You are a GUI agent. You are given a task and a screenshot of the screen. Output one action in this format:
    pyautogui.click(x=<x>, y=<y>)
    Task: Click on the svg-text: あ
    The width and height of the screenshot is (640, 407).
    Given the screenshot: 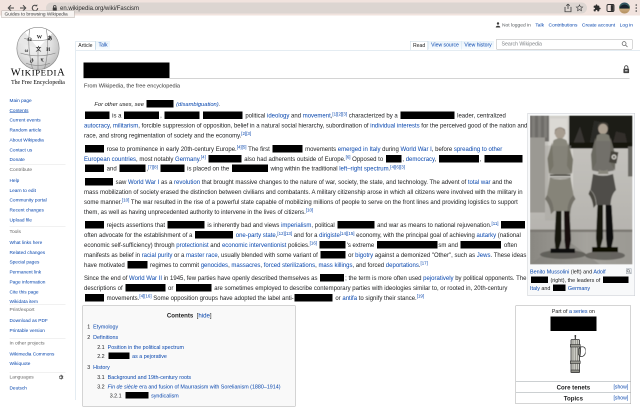 What is the action you would take?
    pyautogui.click(x=49, y=38)
    